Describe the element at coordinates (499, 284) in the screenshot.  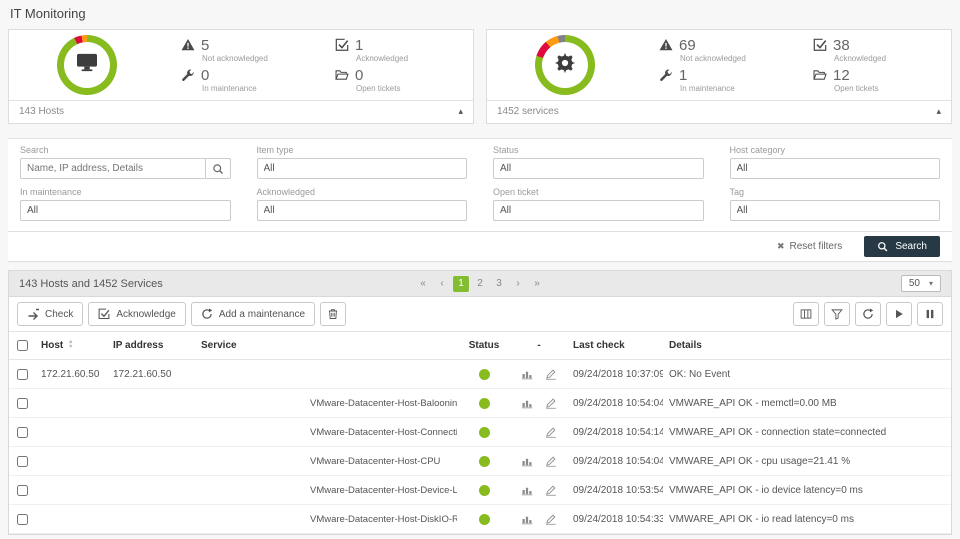
I see `pagination-item: 3` at that location.